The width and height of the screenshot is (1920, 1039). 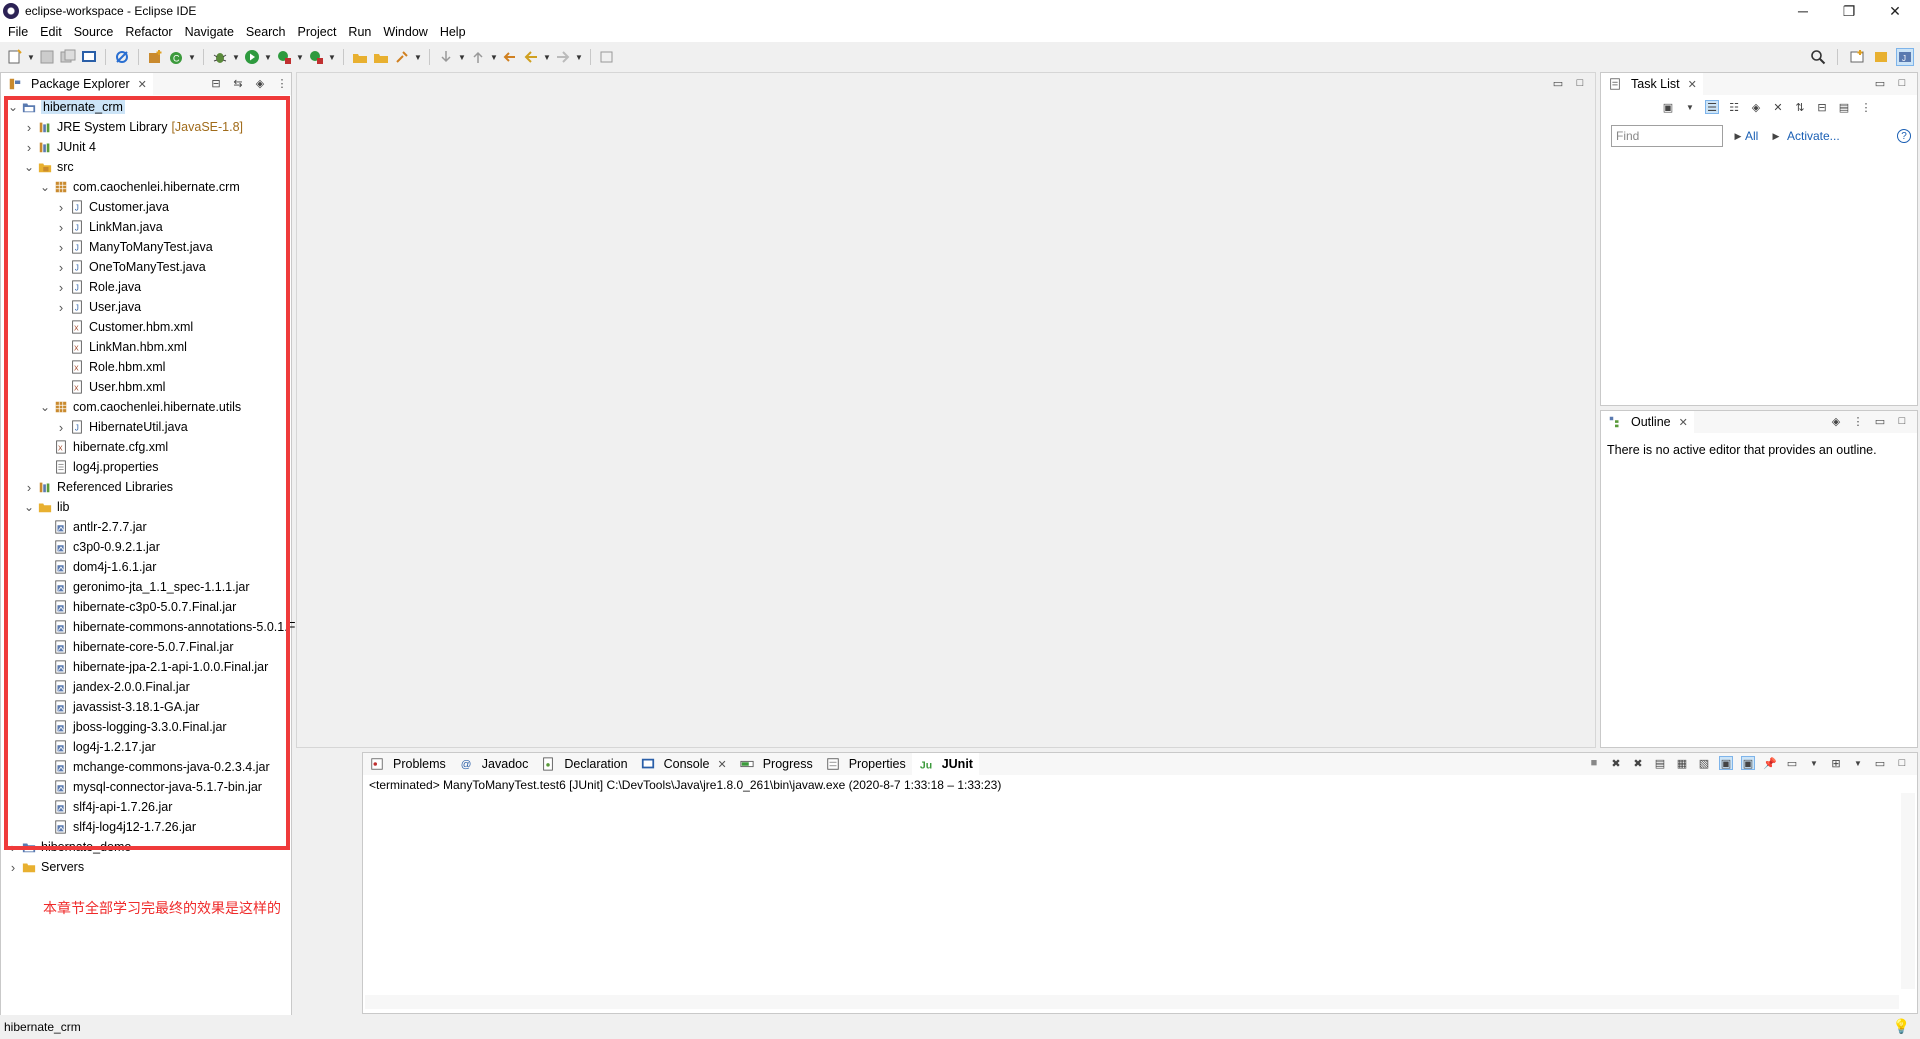 What do you see at coordinates (563, 57) in the screenshot?
I see `forward-icon` at bounding box center [563, 57].